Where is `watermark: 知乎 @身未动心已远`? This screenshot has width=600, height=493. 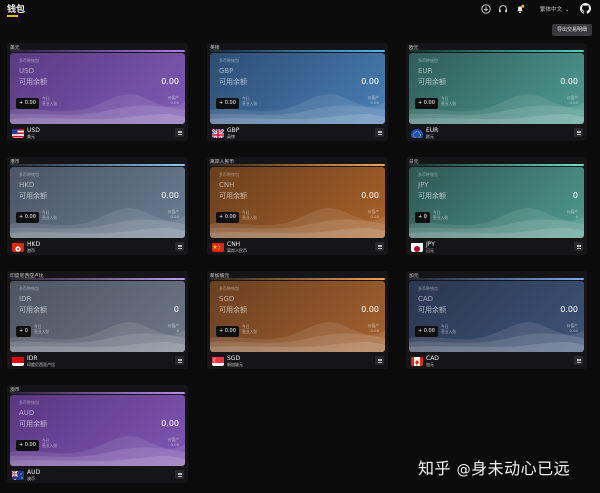 watermark: 知乎 @身未动心已远 is located at coordinates (494, 467).